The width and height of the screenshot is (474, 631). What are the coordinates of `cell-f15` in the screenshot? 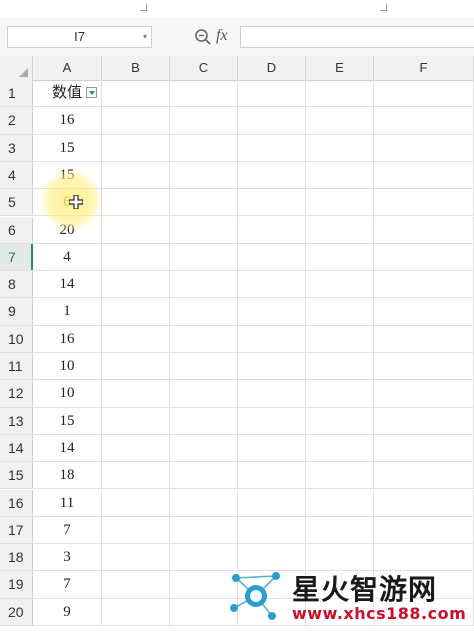 It's located at (424, 475).